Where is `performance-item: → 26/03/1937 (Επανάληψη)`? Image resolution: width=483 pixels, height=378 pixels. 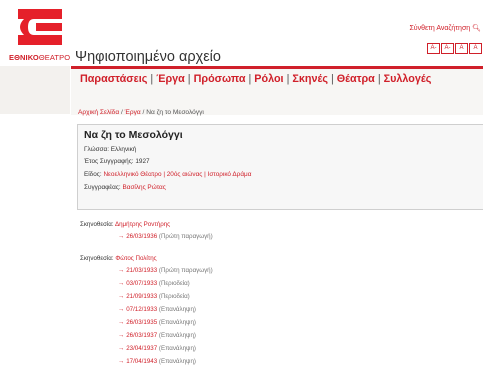
performance-item: → 26/03/1937 (Επανάληψη) is located at coordinates (157, 335).